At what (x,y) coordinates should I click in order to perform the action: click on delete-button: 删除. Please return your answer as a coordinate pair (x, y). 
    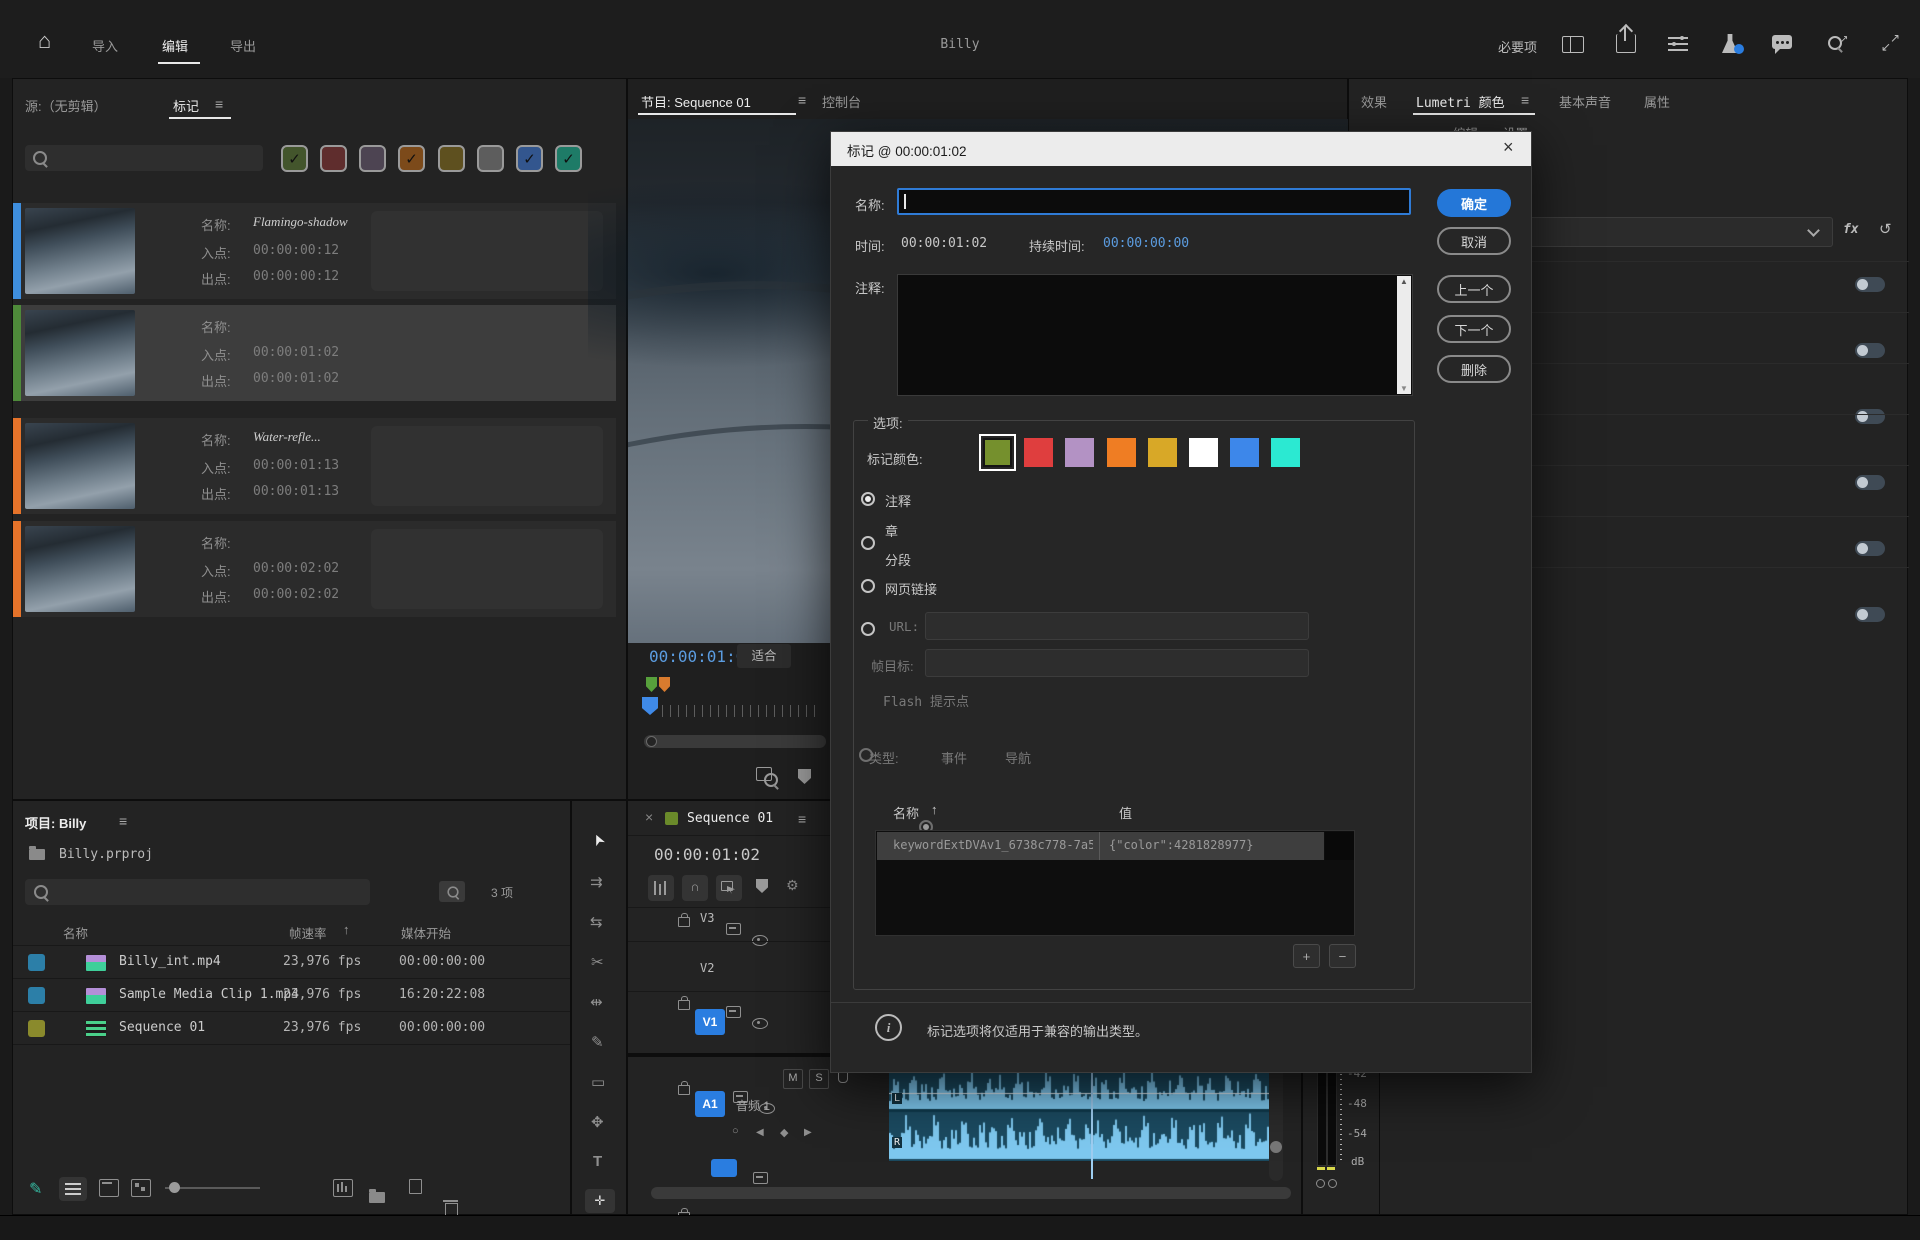
    Looking at the image, I should click on (1474, 369).